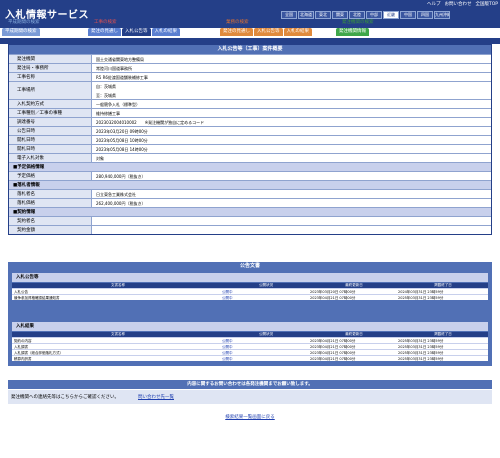  Describe the element at coordinates (425, 15) in the screenshot. I see `region-tab: 四国` at that location.